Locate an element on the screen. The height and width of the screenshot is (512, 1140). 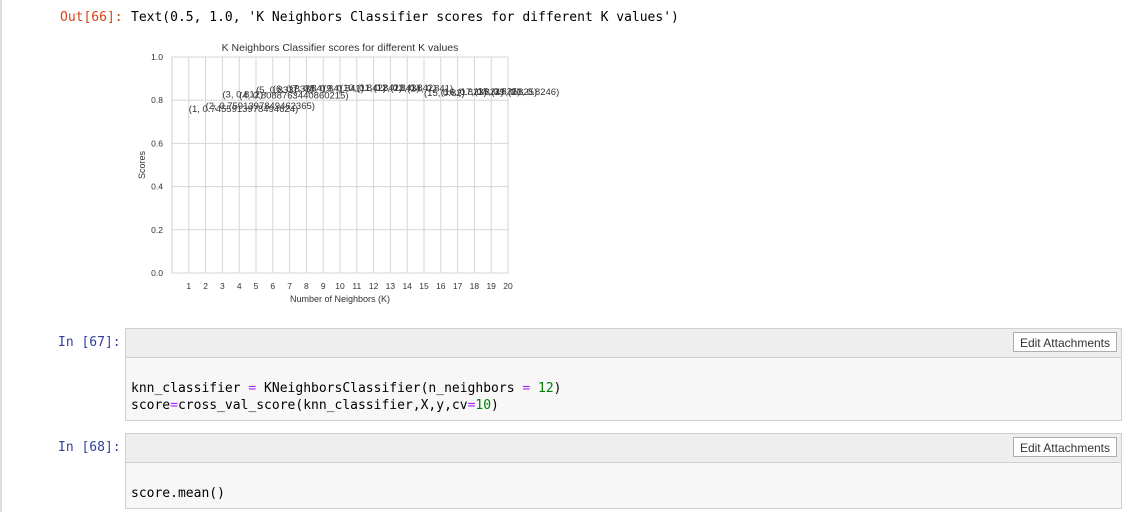
code-line: score.mean() is located at coordinates (623, 493).